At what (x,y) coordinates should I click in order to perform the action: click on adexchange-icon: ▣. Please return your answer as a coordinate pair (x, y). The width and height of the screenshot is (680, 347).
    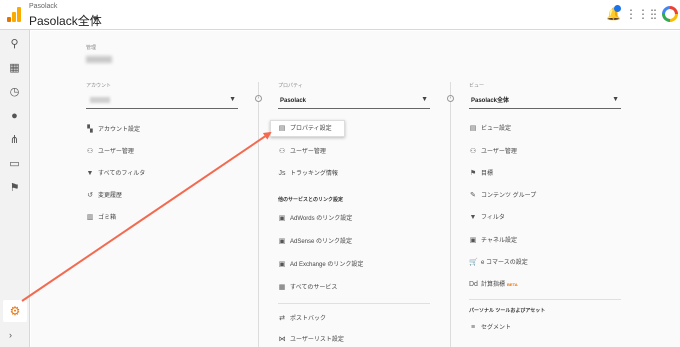
    Looking at the image, I should click on (282, 264).